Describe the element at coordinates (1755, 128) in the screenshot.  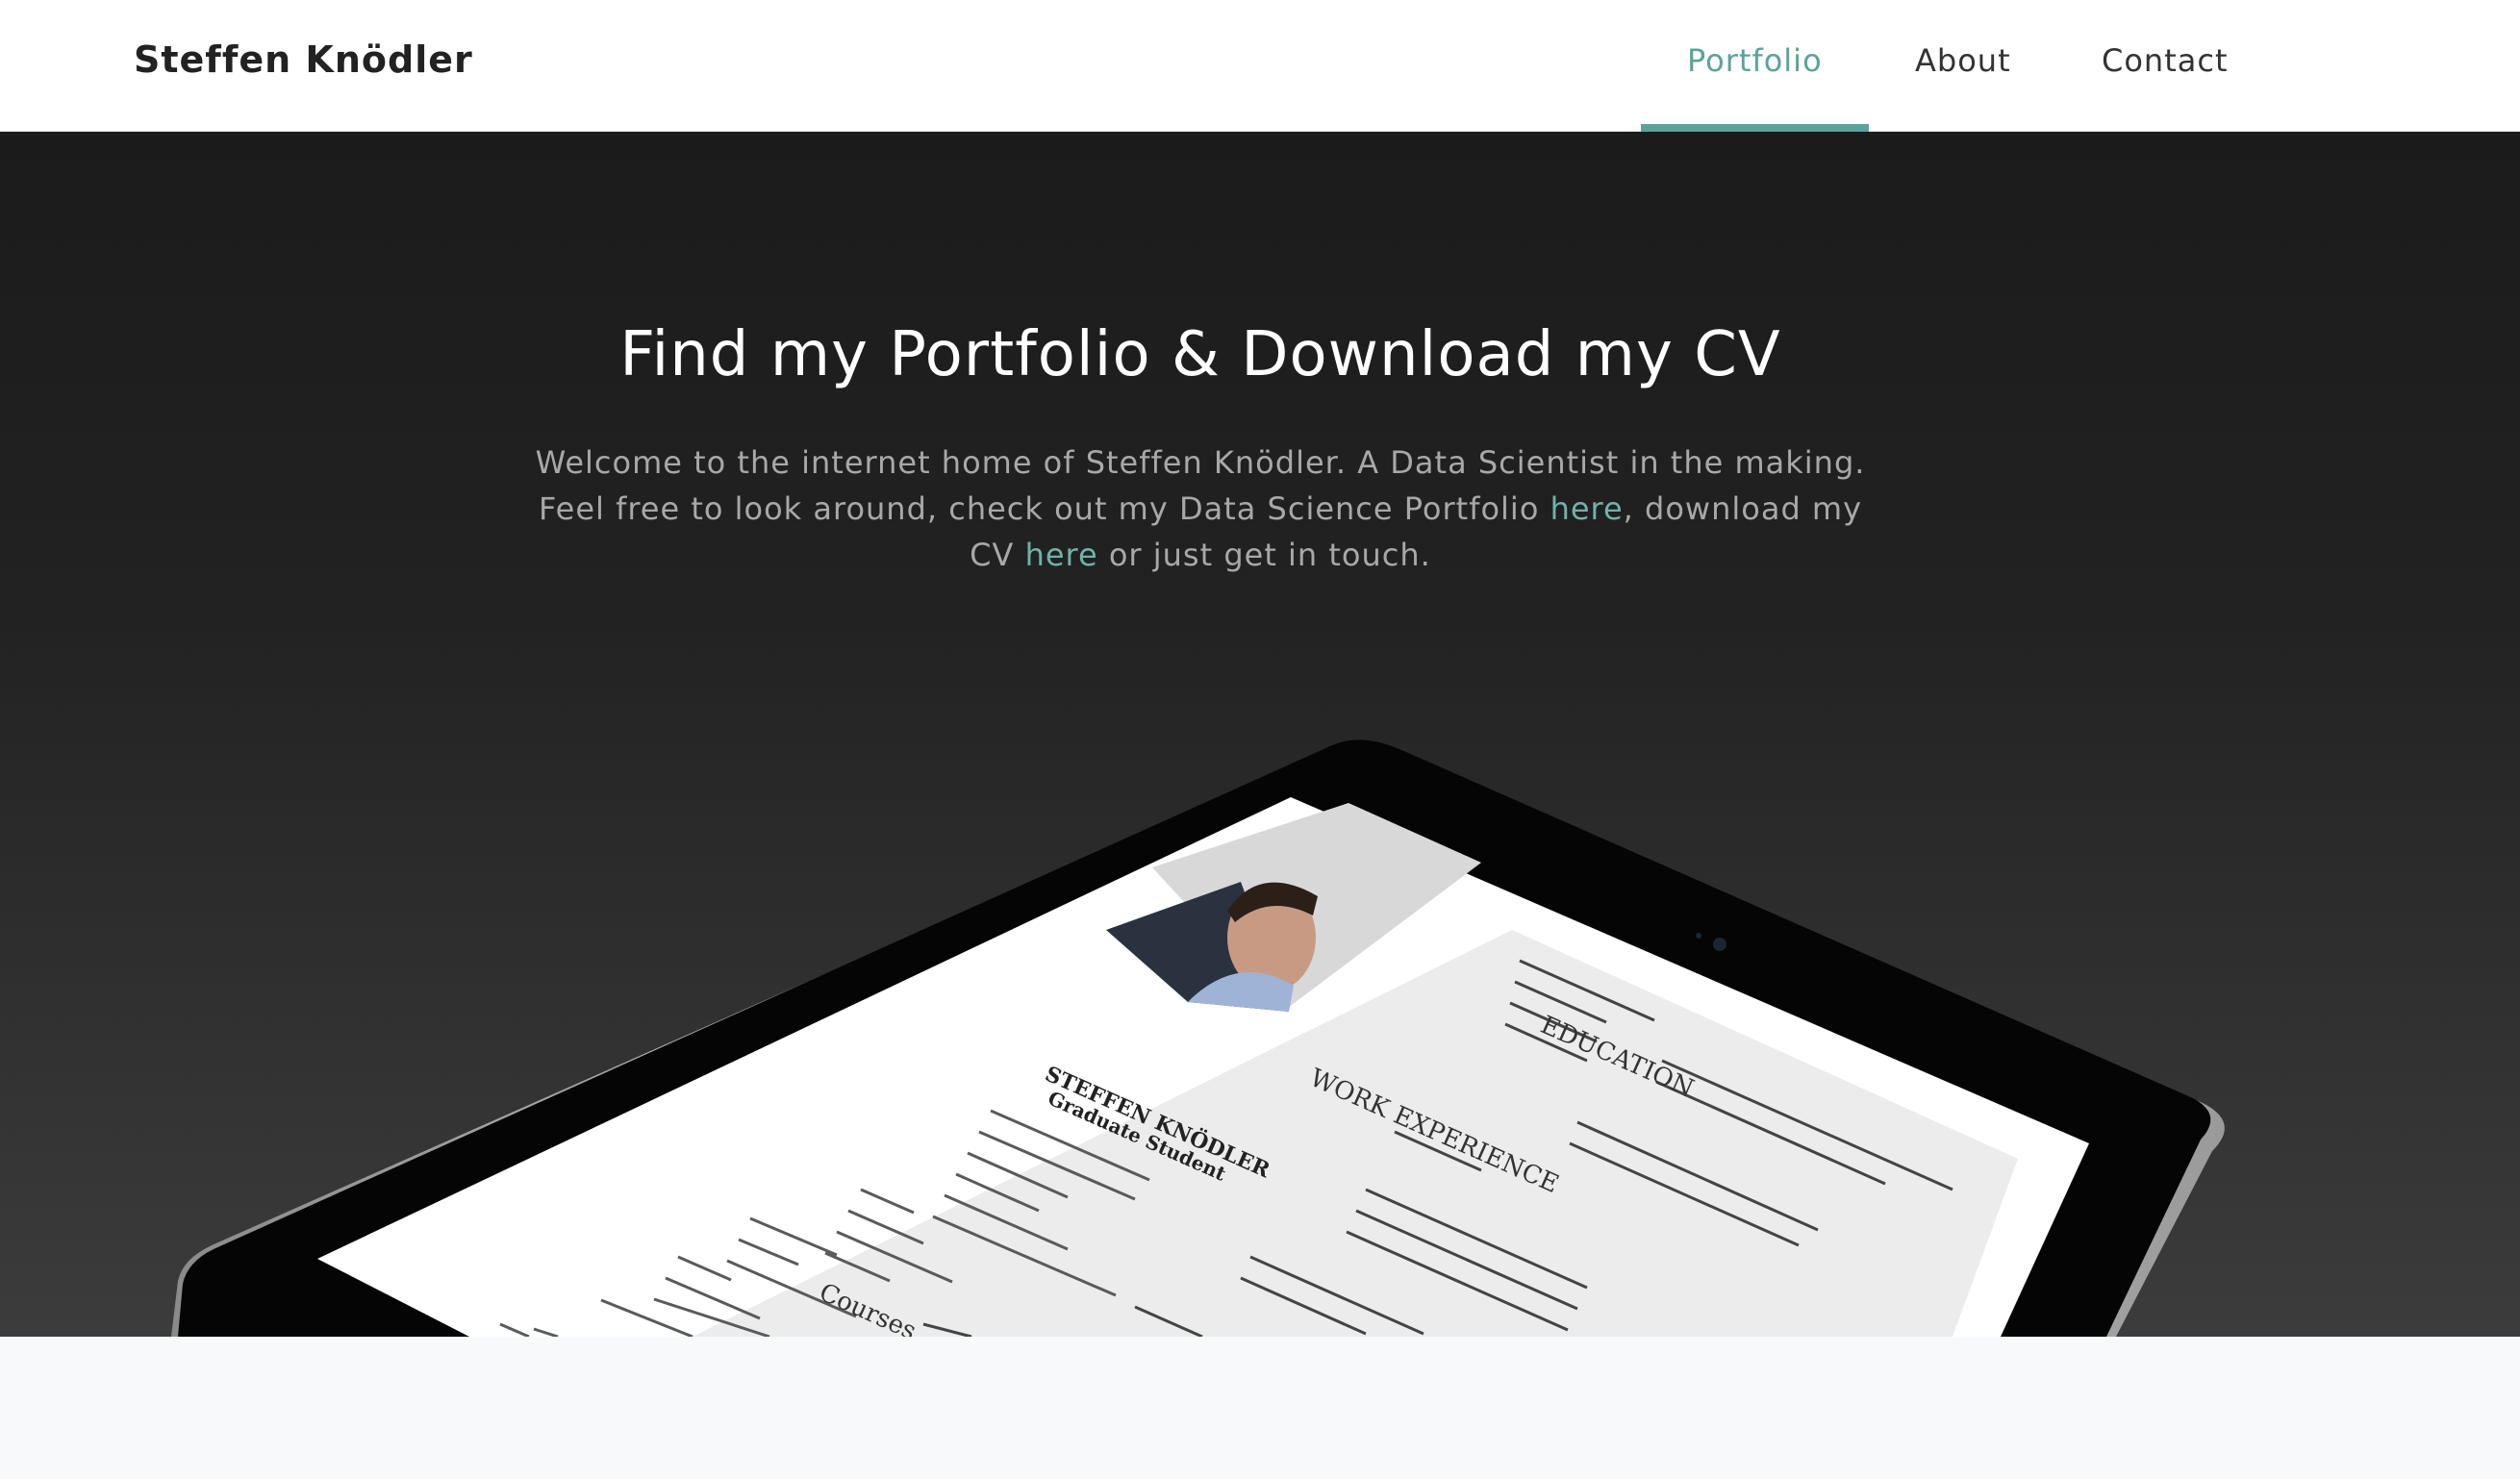
I see `active-nav-indicator` at that location.